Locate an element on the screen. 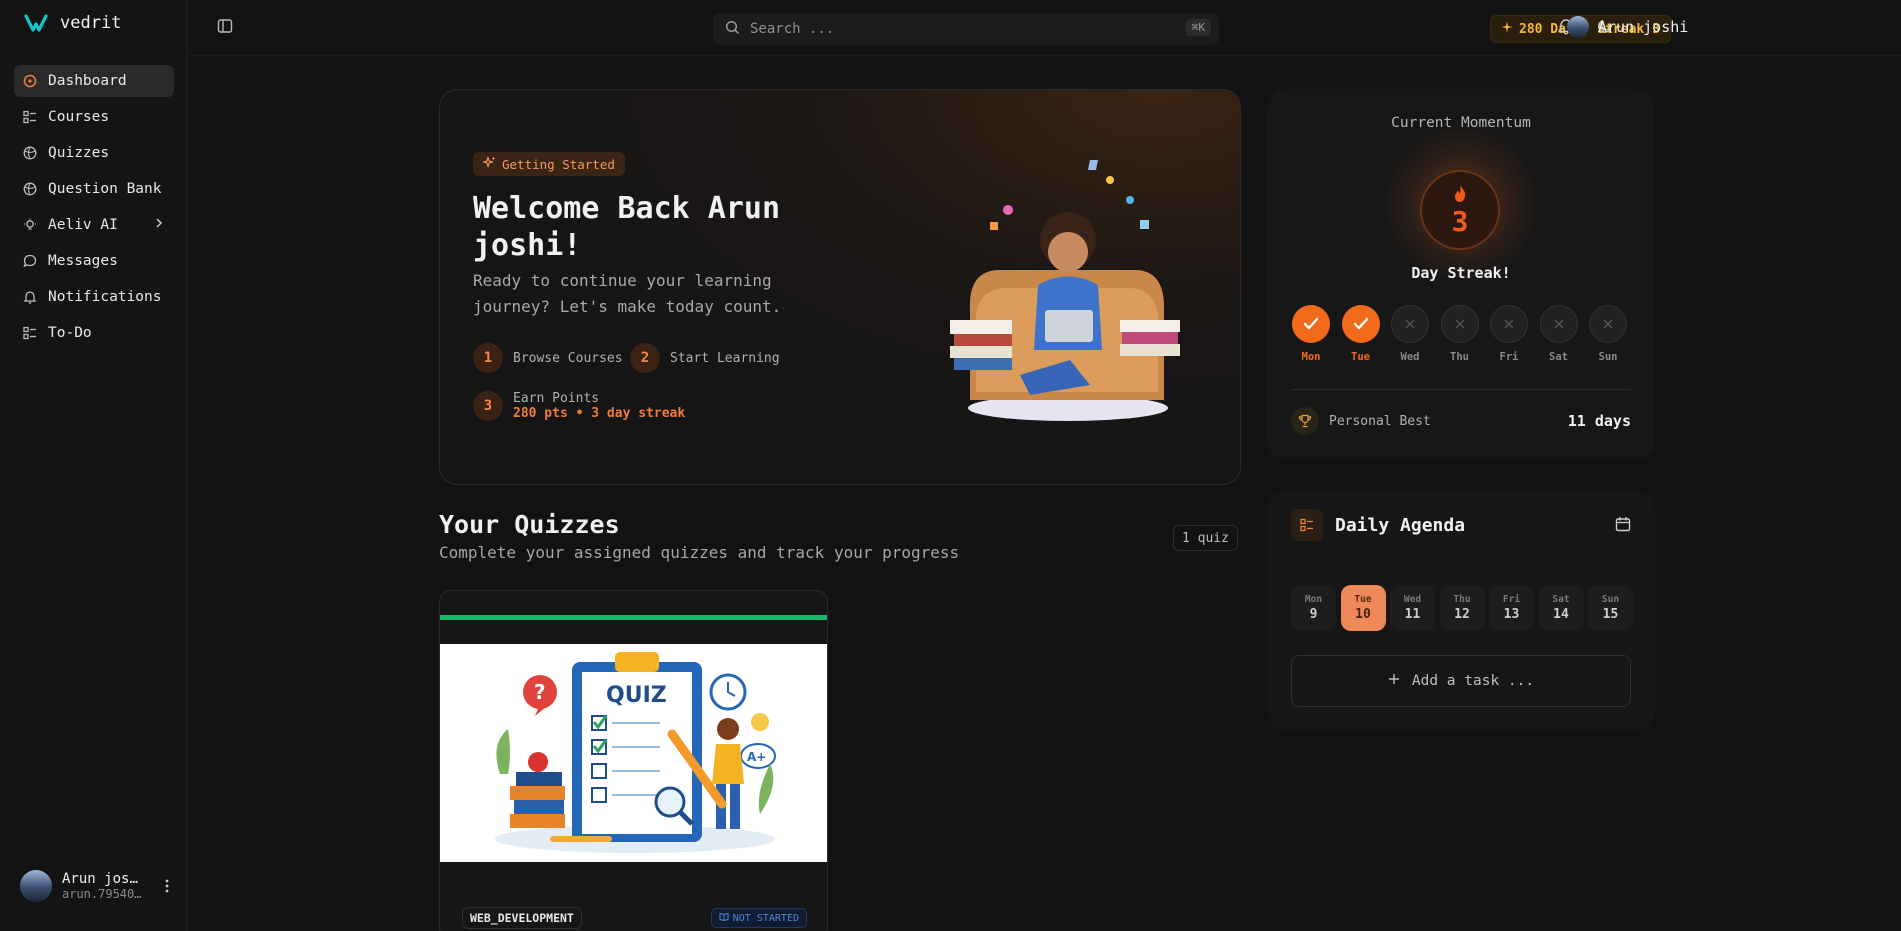 Image resolution: width=1901 pixels, height=931 pixels. sidebar-item-todo: To-Do is located at coordinates (94, 333).